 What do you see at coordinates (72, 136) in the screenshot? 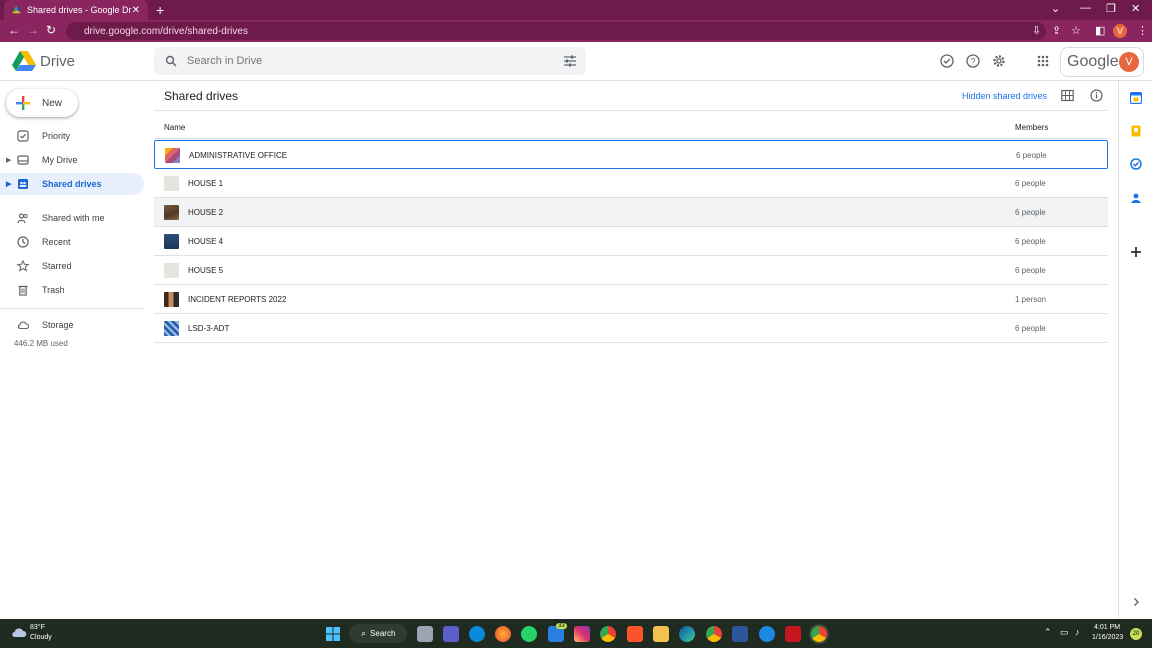
I see `sidebar-item-priority: Priority` at bounding box center [72, 136].